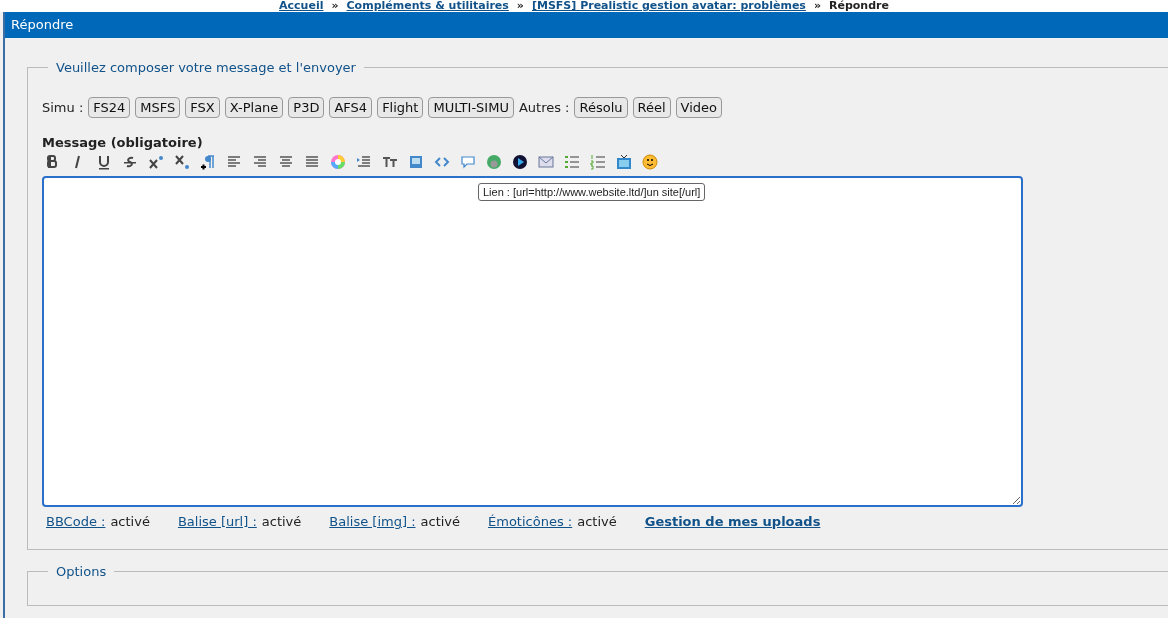  What do you see at coordinates (427, 6) in the screenshot?
I see `breadcrumb-link: Compléments & utilitaires` at bounding box center [427, 6].